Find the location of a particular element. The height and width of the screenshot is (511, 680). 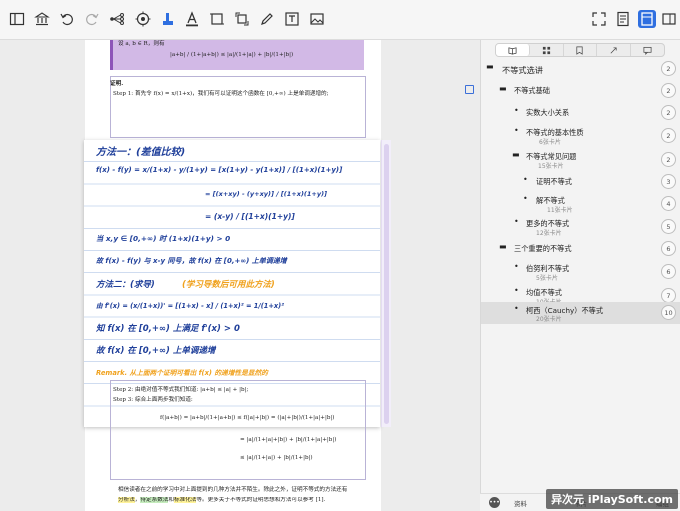

note-line-7: 方法二：(求导) is located at coordinates (125, 285).